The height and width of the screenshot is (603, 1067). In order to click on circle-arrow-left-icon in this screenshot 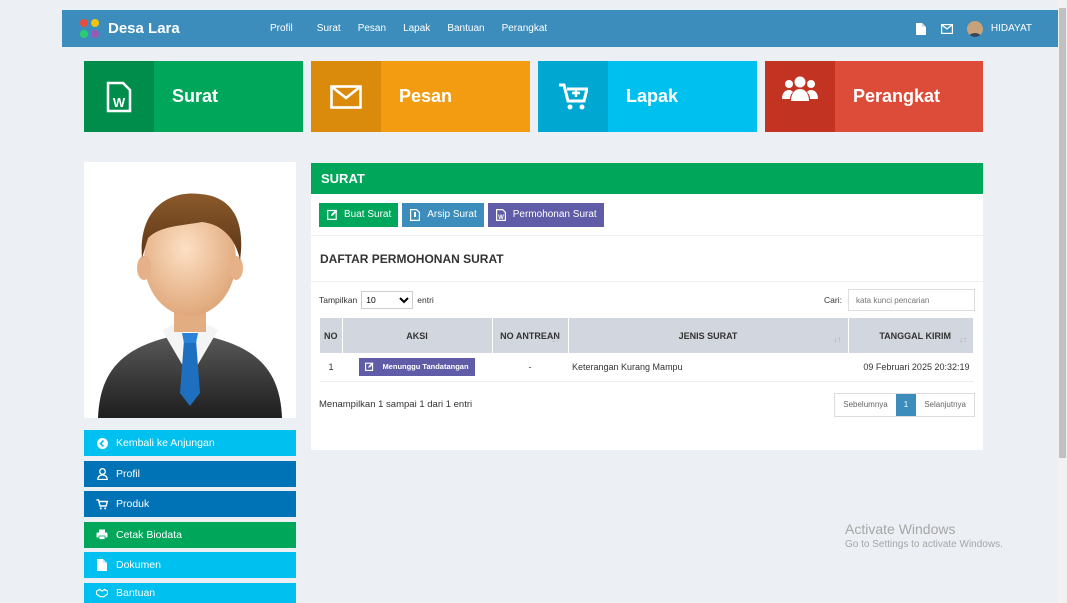, I will do `click(102, 443)`.